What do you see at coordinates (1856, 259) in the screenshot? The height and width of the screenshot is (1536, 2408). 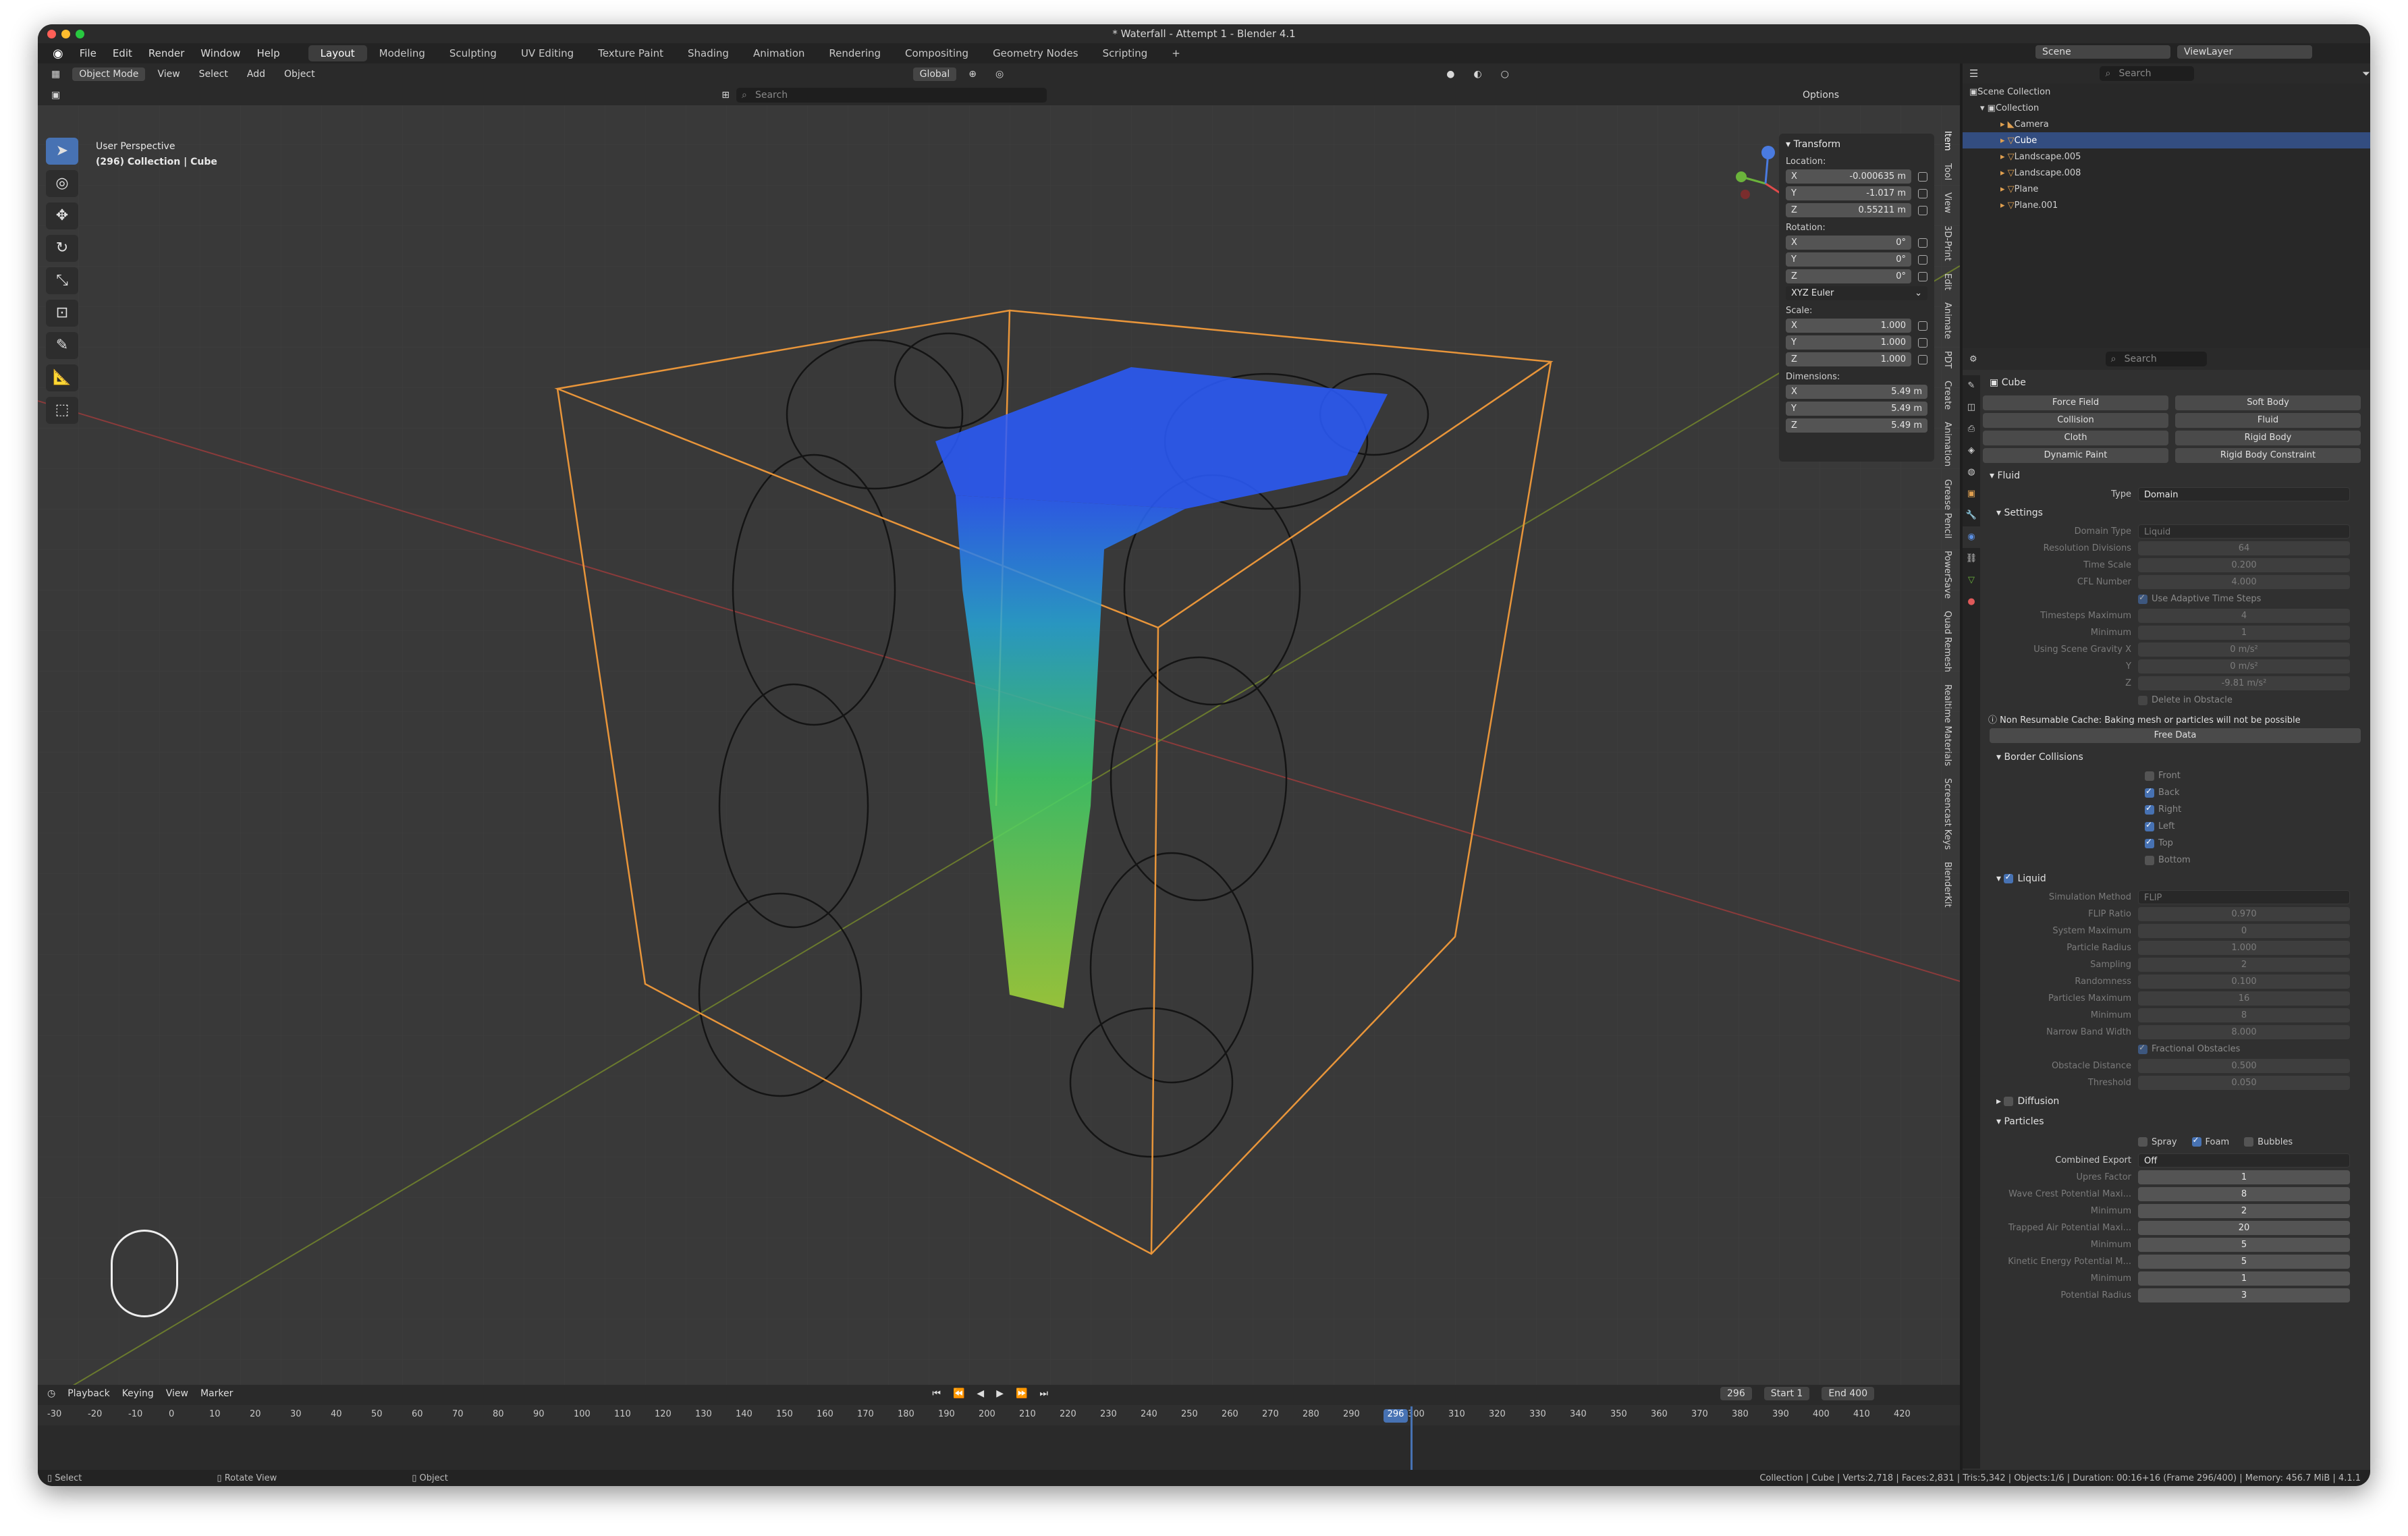 I see `rotation-y: Y 0°` at bounding box center [1856, 259].